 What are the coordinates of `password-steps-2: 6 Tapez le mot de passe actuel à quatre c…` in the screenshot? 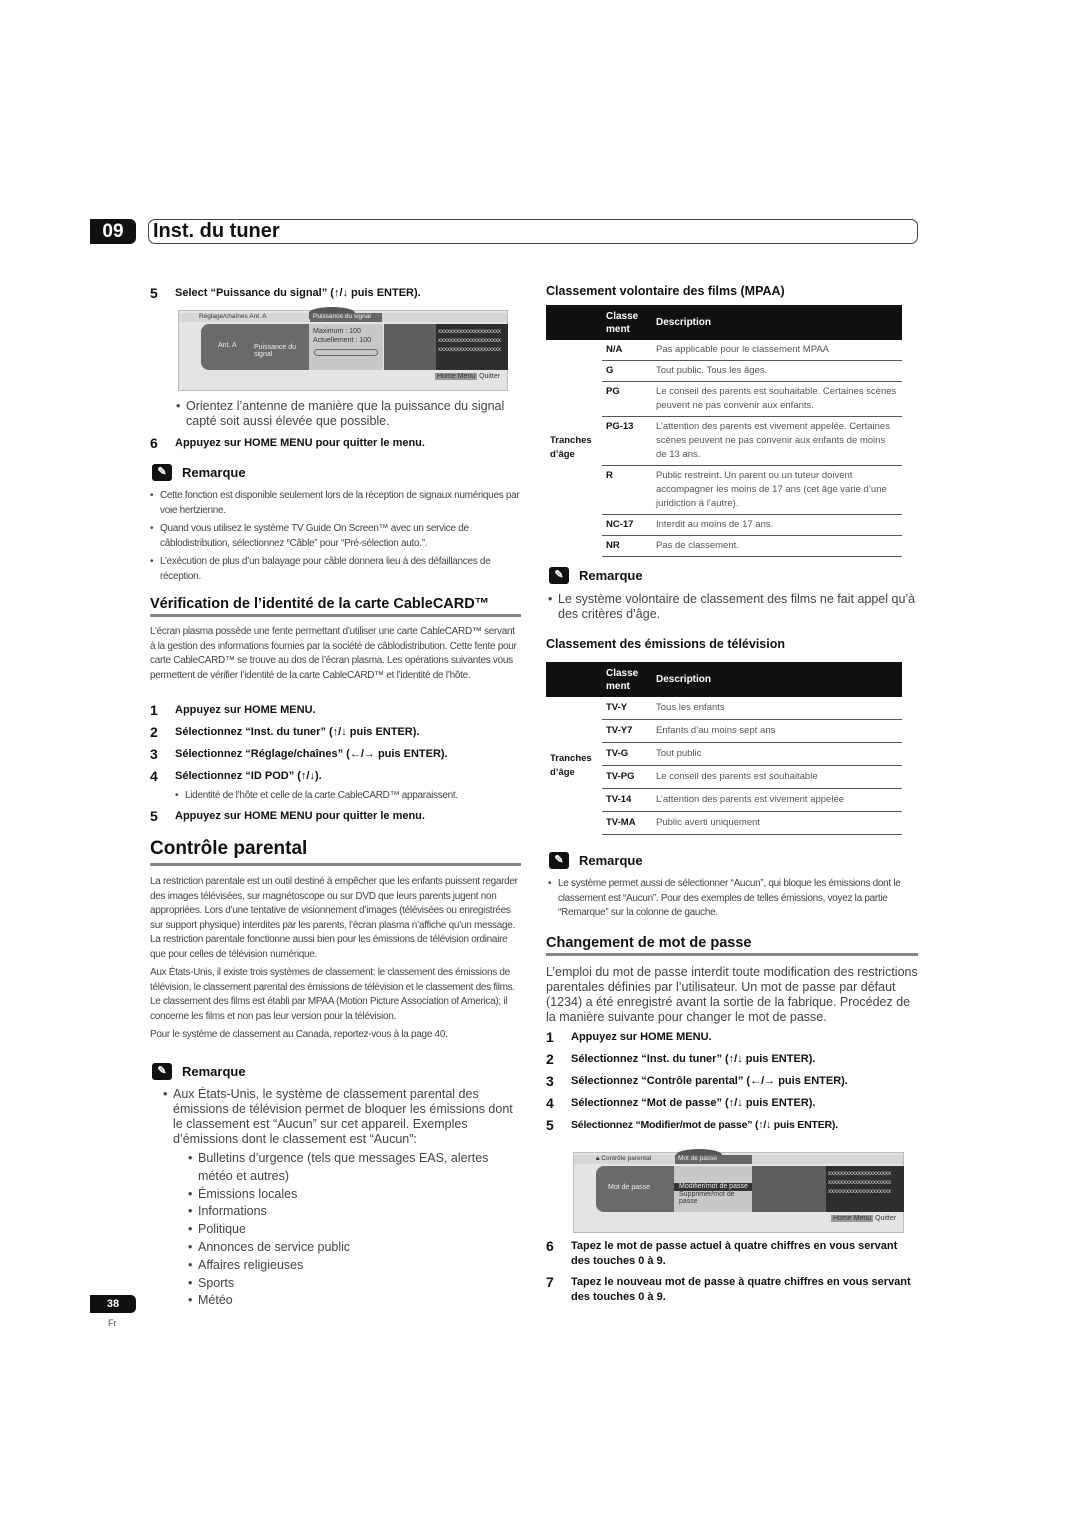 It's located at (728, 1271).